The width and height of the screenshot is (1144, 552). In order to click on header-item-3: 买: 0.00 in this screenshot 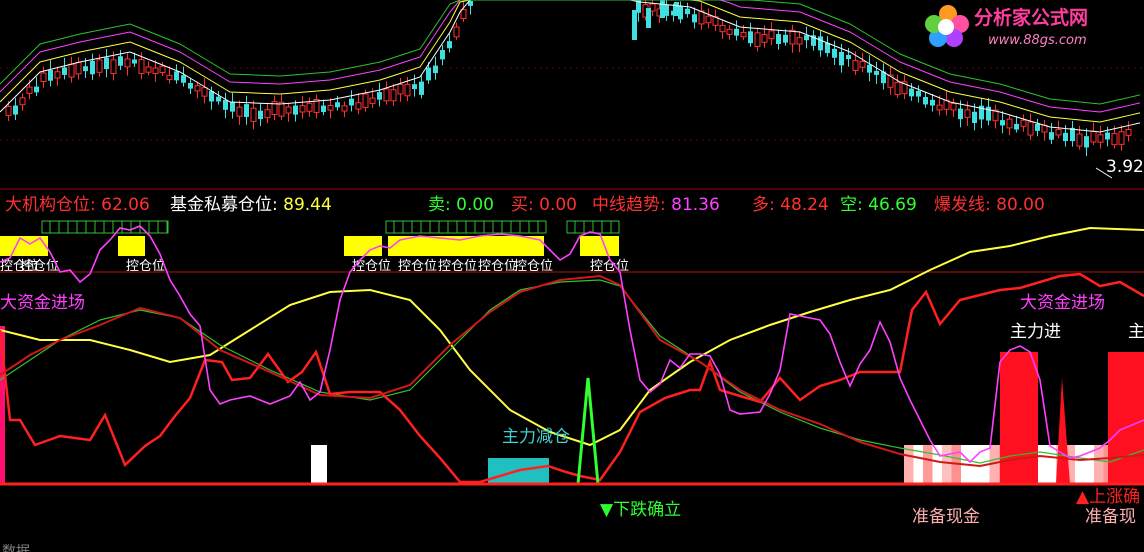, I will do `click(544, 205)`.